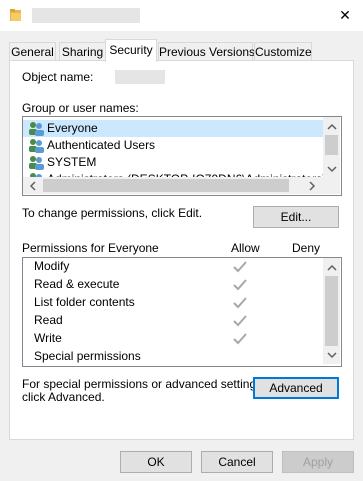 This screenshot has width=363, height=481. Describe the element at coordinates (237, 462) in the screenshot. I see `cancel-button: Cancel` at that location.